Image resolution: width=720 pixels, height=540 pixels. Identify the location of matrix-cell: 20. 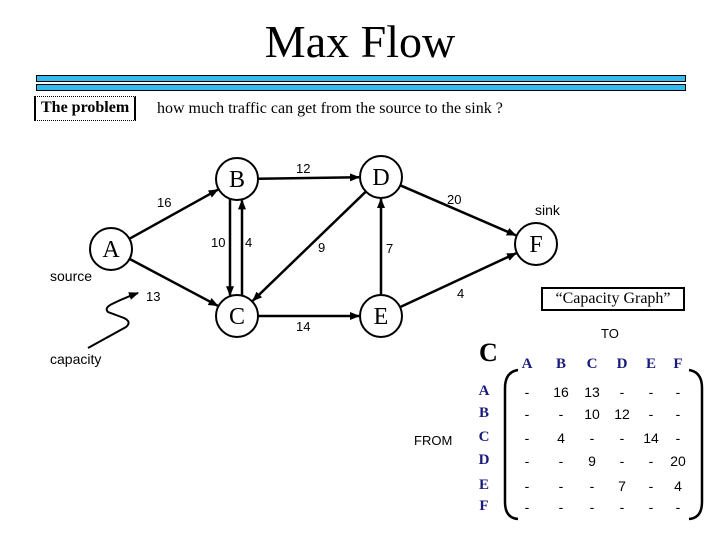
(678, 461).